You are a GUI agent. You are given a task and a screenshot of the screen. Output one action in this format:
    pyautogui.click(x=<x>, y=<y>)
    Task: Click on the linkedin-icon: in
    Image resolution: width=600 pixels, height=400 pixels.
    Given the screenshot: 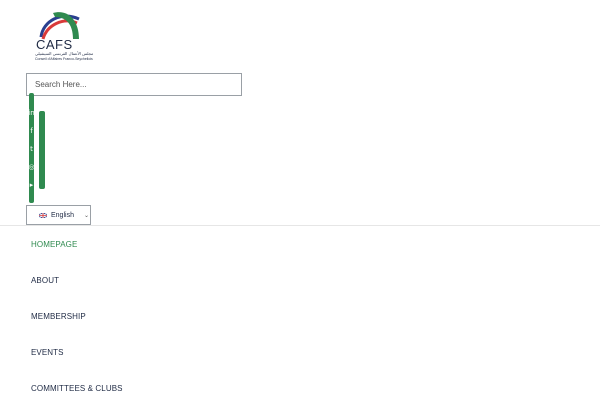 What is the action you would take?
    pyautogui.click(x=31, y=113)
    